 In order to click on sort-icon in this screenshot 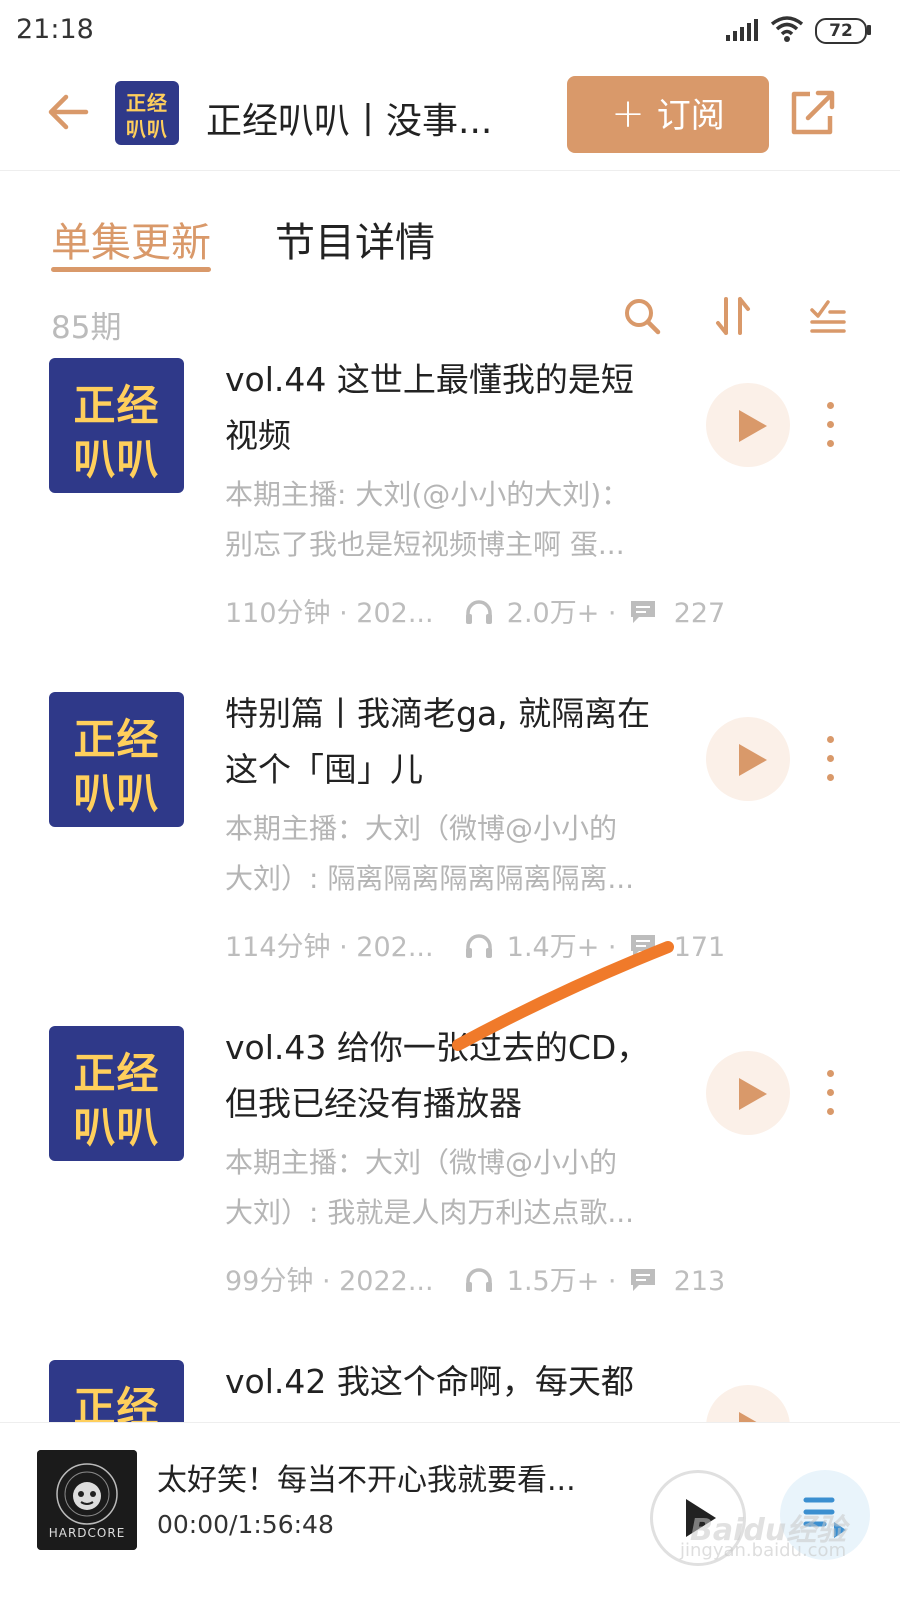, I will do `click(734, 316)`.